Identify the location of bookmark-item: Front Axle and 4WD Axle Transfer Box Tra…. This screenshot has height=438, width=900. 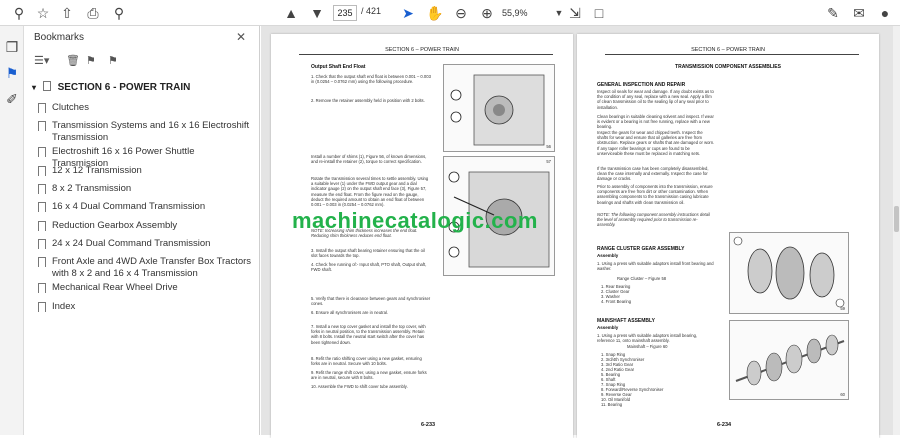
(145, 268).